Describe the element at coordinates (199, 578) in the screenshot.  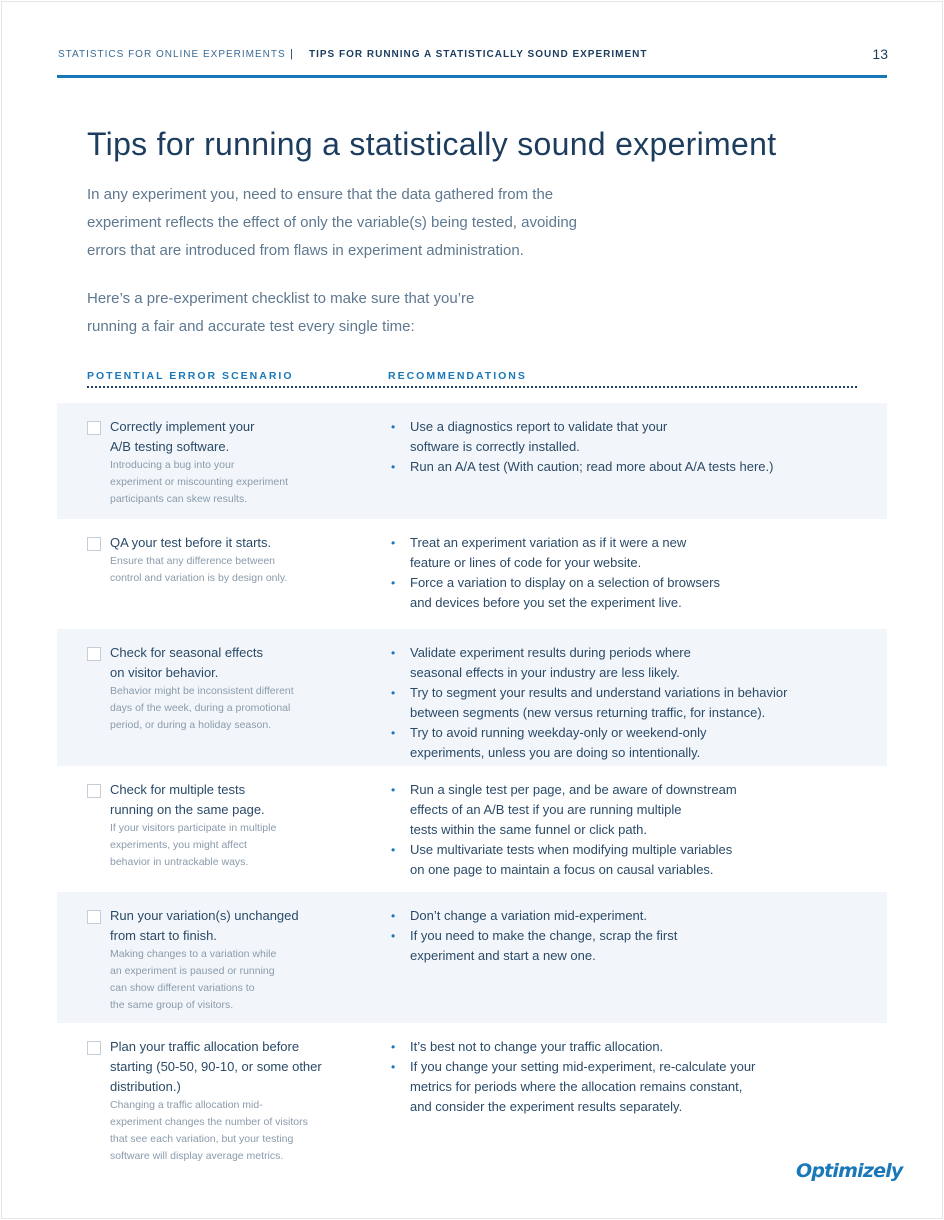
I see `scenario-description-line: control and variation is by design only.` at that location.